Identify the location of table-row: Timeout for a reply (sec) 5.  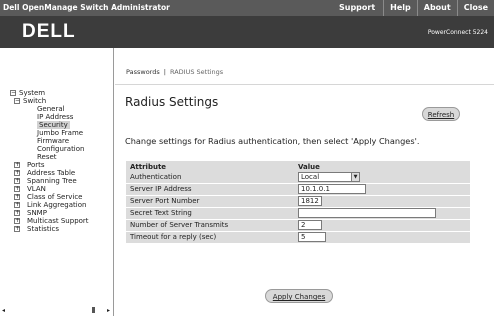
(298, 237).